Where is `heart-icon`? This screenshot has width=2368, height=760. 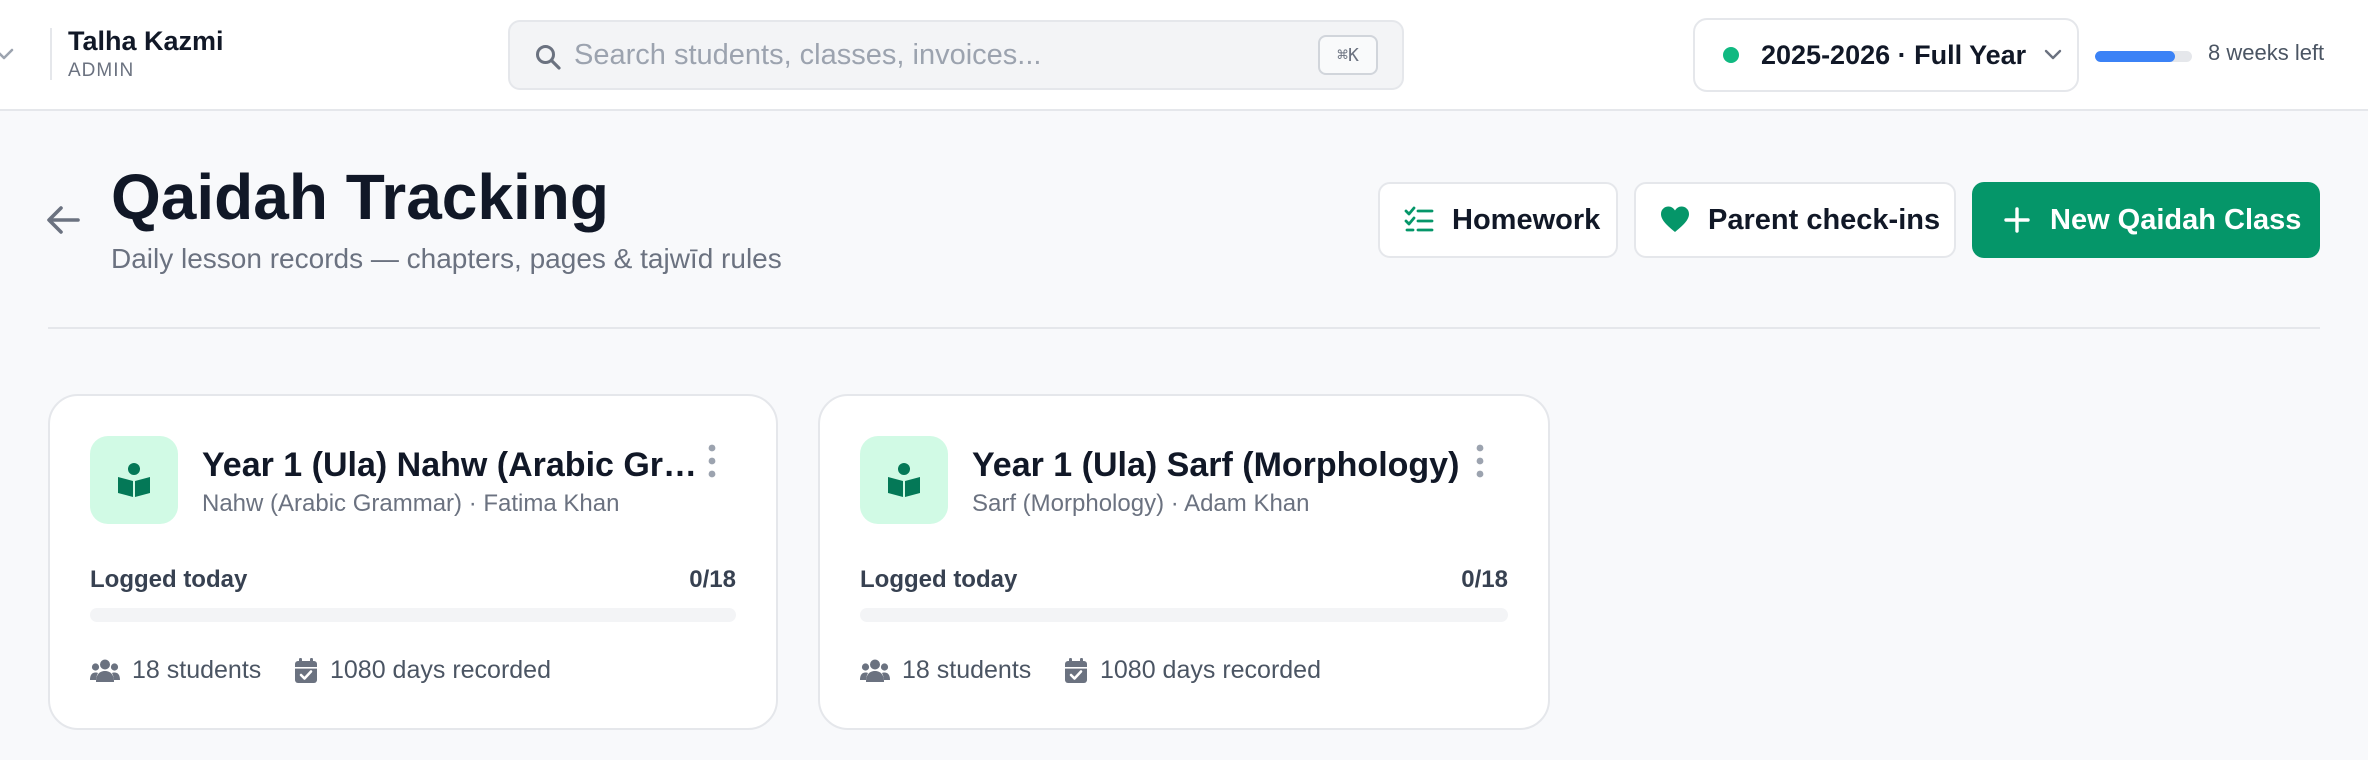
heart-icon is located at coordinates (1675, 219).